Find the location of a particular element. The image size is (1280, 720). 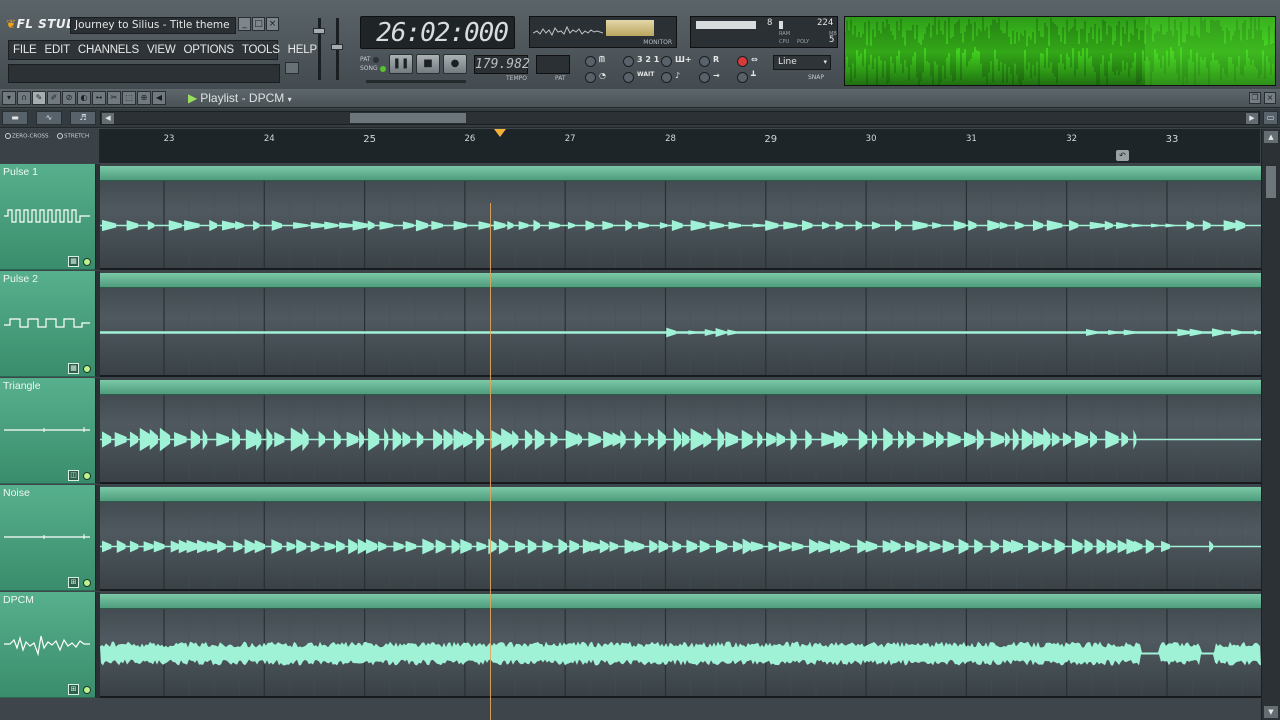

horizontal-scroll-thumb is located at coordinates (408, 118).